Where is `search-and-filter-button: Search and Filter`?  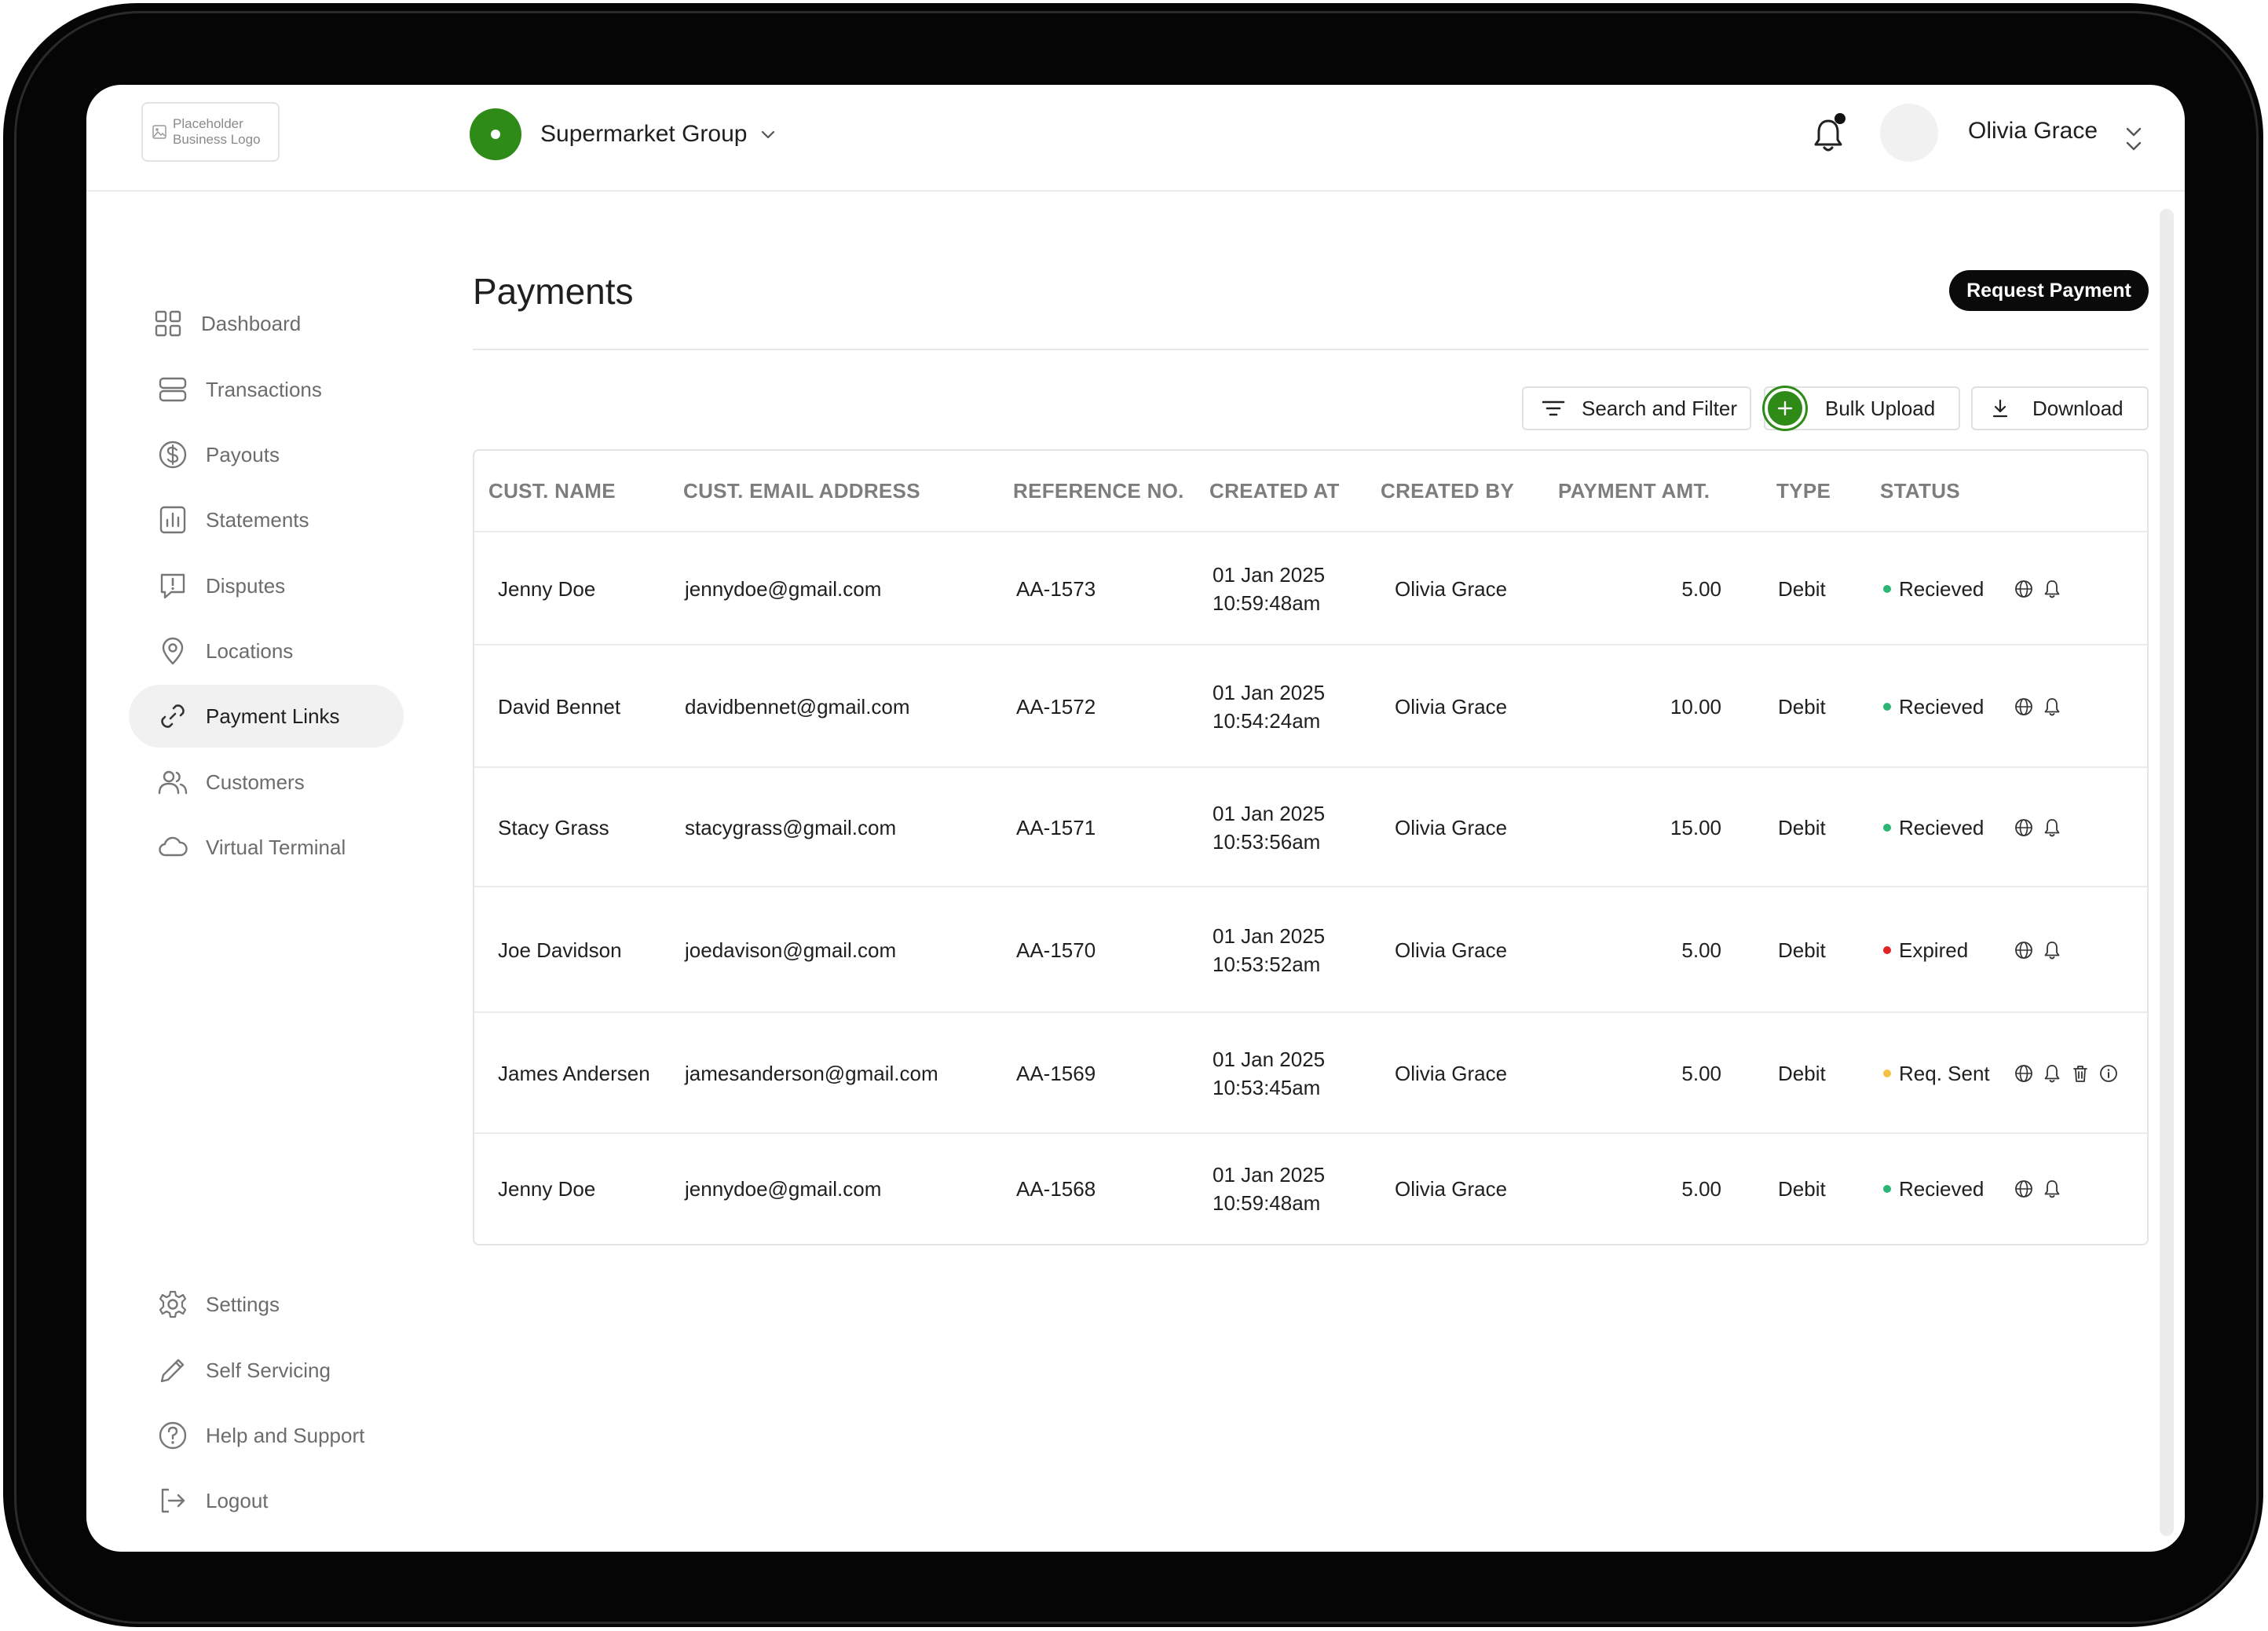
search-and-filter-button: Search and Filter is located at coordinates (1637, 408).